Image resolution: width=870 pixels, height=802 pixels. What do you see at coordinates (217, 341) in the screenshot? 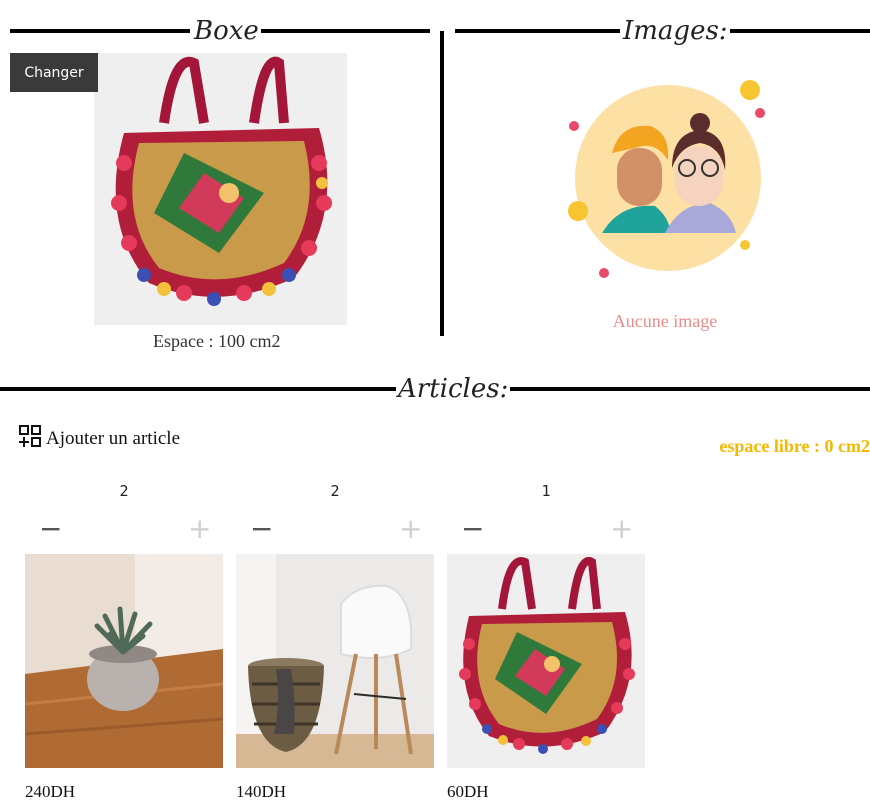
I see `box-space-label: Espace : 100 cm2` at bounding box center [217, 341].